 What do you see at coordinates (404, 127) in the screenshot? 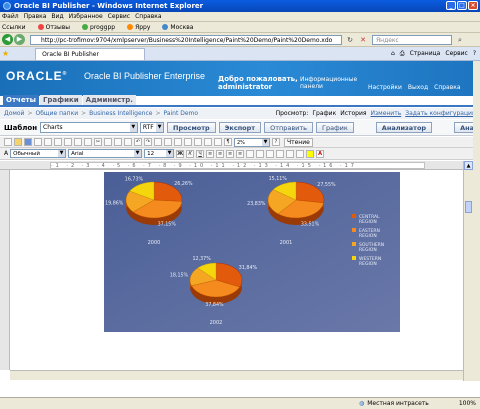
I see `analyzer-button: Анализатор` at bounding box center [404, 127].